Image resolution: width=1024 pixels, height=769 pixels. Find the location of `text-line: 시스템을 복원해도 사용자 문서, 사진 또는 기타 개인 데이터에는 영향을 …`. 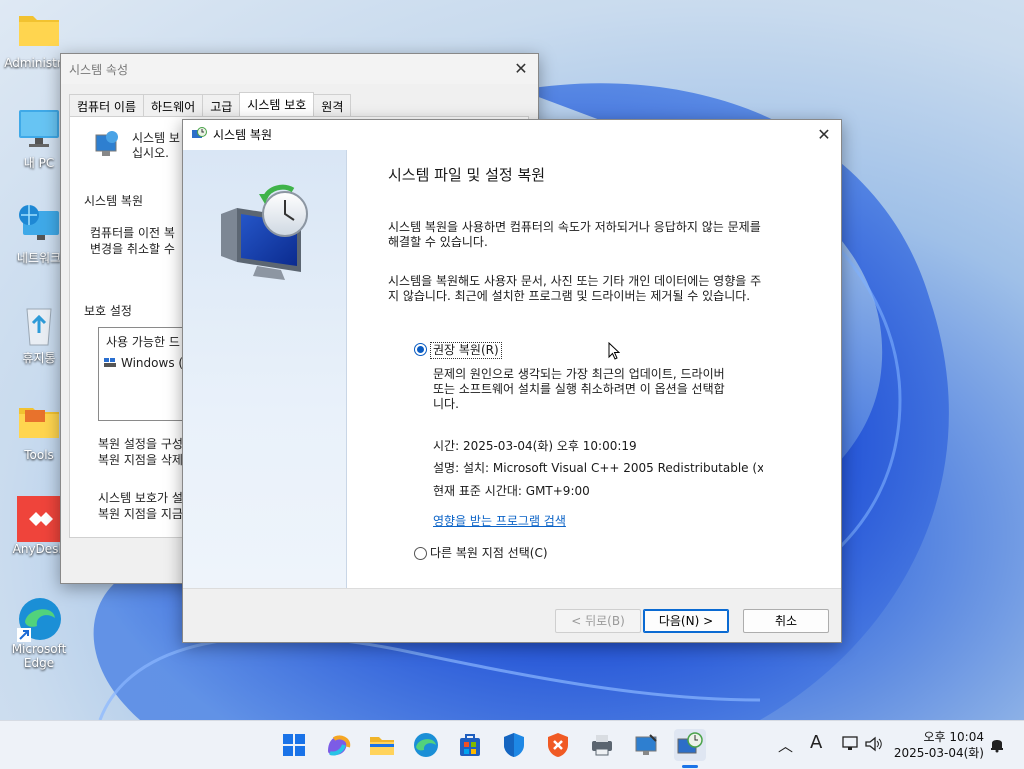

text-line: 시스템을 복원해도 사용자 문서, 사진 또는 기타 개인 데이터에는 영향을 … is located at coordinates (575, 281).